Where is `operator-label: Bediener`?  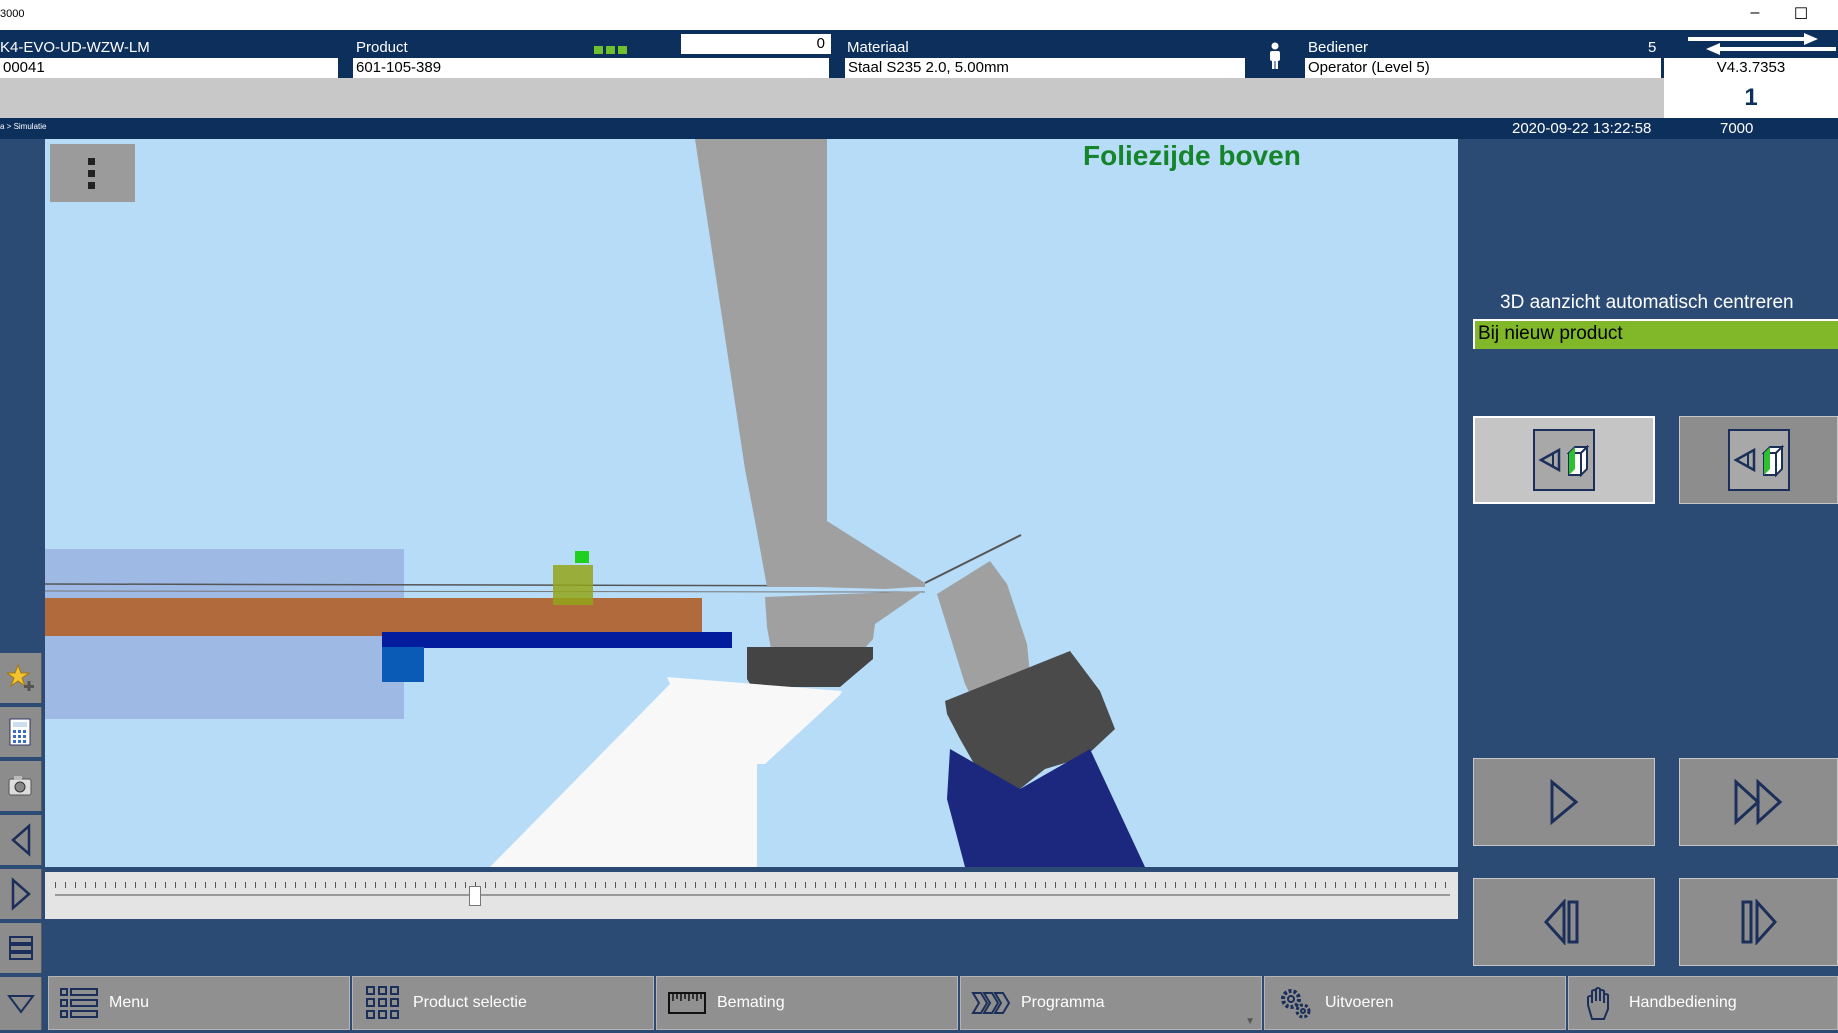
operator-label: Bediener is located at coordinates (1338, 47).